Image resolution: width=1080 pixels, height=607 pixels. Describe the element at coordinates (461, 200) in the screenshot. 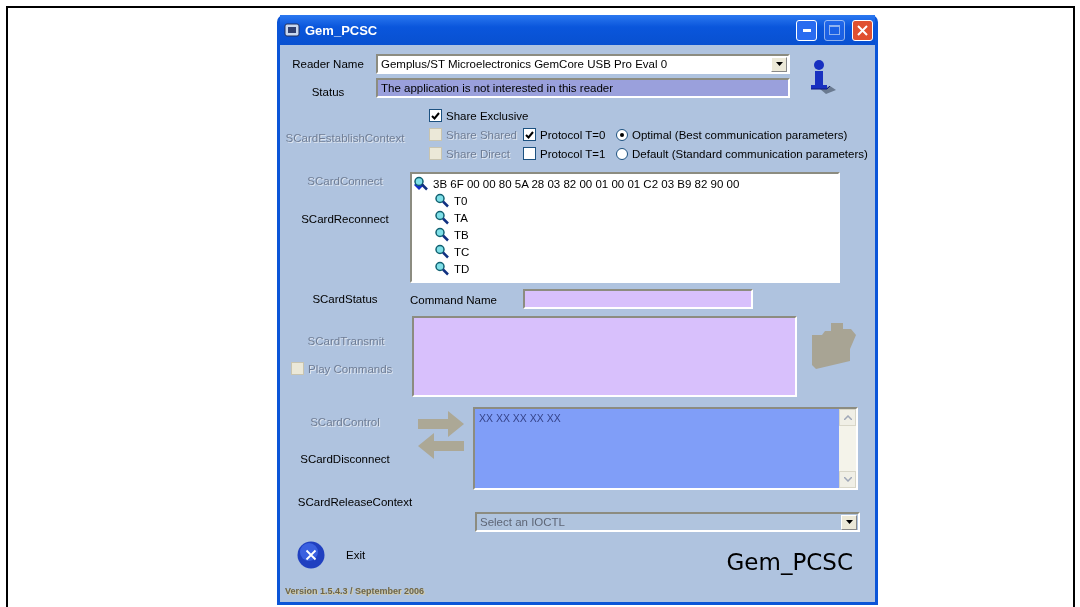

I see `tree-item: T0` at that location.